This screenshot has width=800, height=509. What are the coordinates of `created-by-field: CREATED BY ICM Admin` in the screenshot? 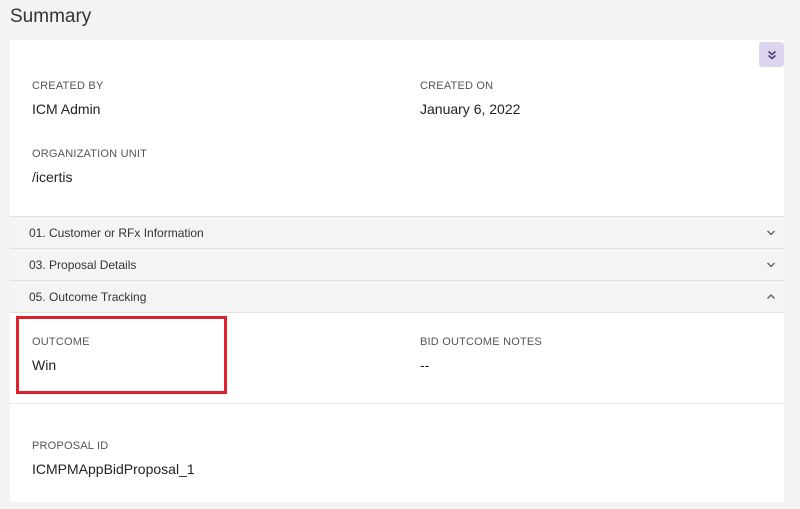 It's located at (67, 98).